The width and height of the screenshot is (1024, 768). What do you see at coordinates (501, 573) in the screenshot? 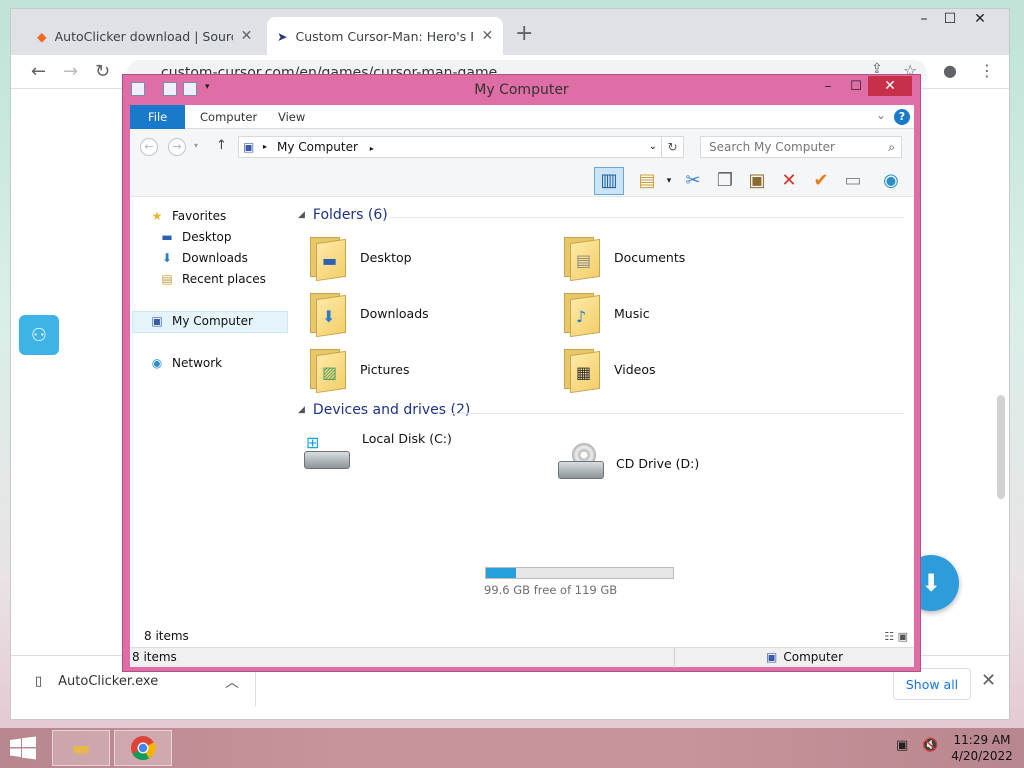
I see `disk-usage-fill` at bounding box center [501, 573].